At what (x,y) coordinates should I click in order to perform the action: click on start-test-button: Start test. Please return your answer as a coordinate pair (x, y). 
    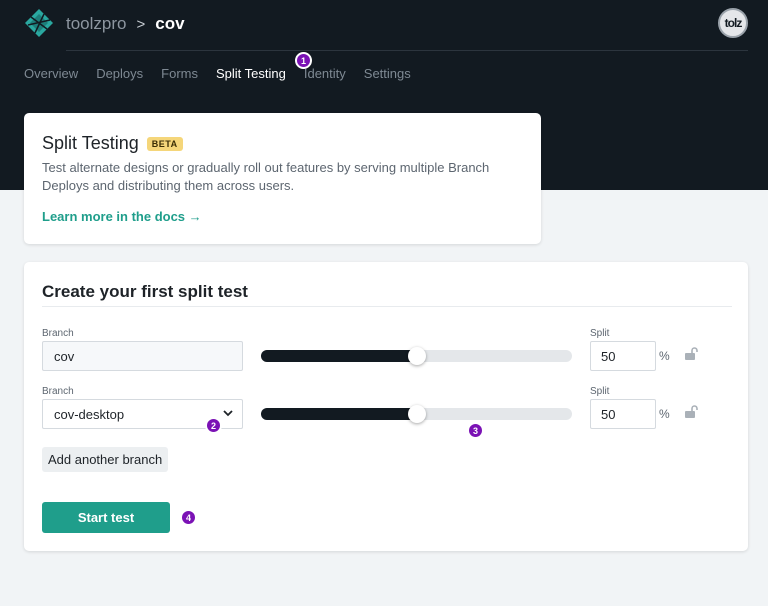
    Looking at the image, I should click on (106, 517).